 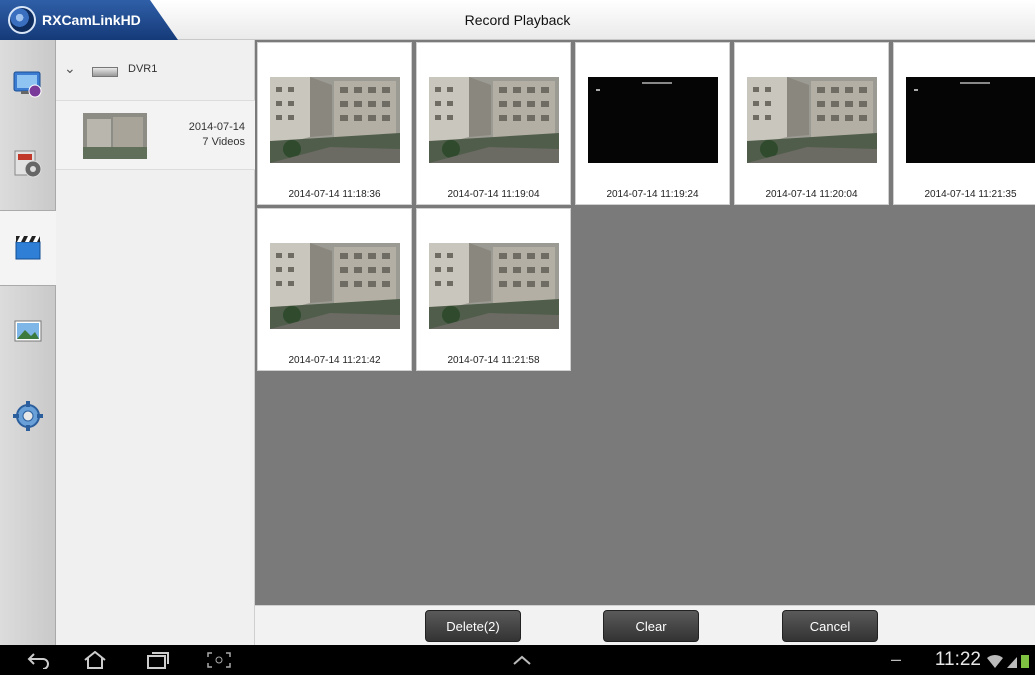 I want to click on page-title: Record Playback, so click(x=517, y=20).